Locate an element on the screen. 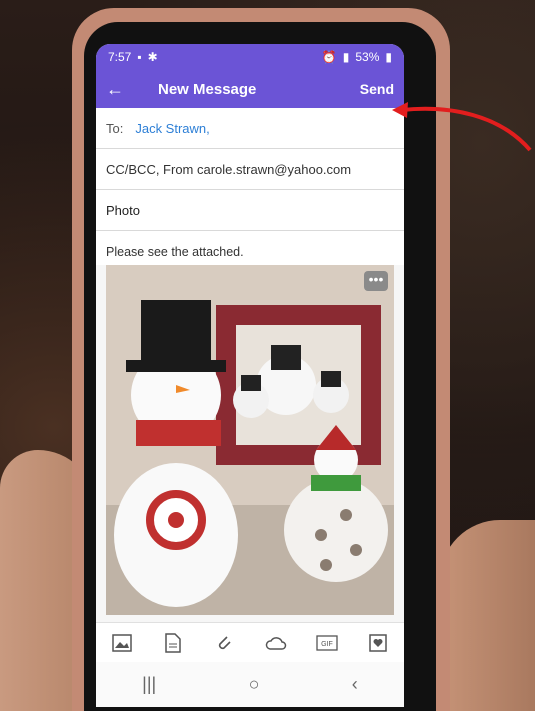 This screenshot has width=535, height=711. status-bar: 7:57 ▪ ✱ ⏰ ▮ 53% ▮ is located at coordinates (250, 57).